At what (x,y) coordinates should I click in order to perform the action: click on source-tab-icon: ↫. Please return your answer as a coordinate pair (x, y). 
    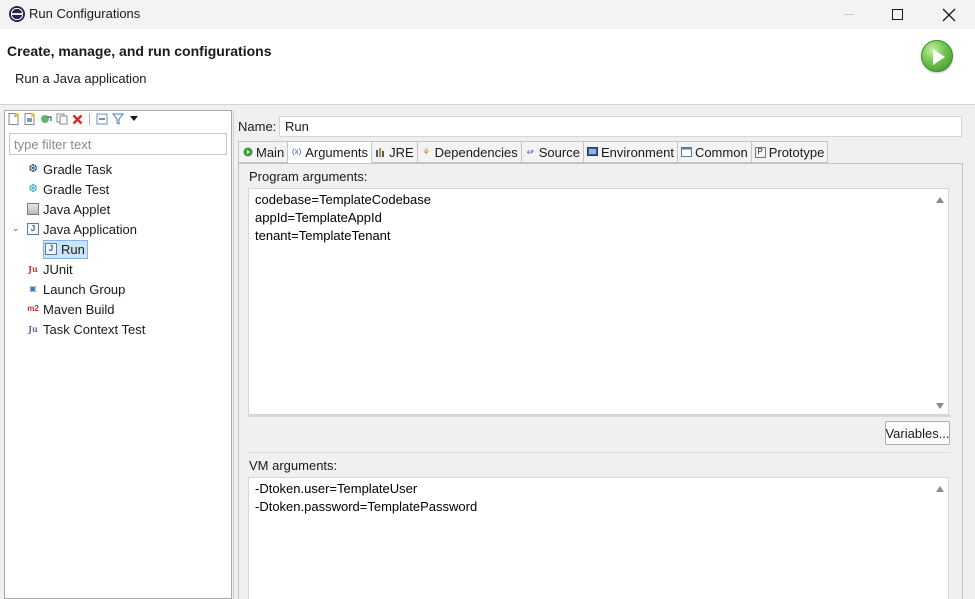
    Looking at the image, I should click on (530, 151).